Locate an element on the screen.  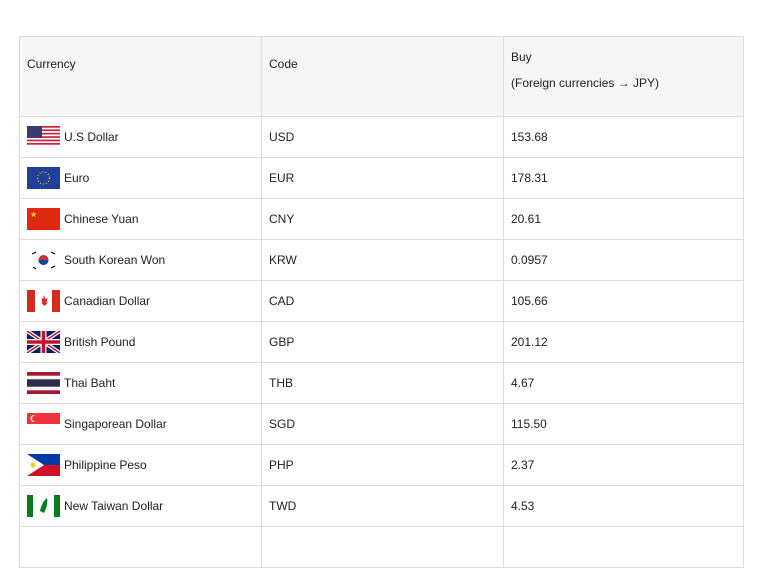
ca-flag-icon is located at coordinates (43, 301).